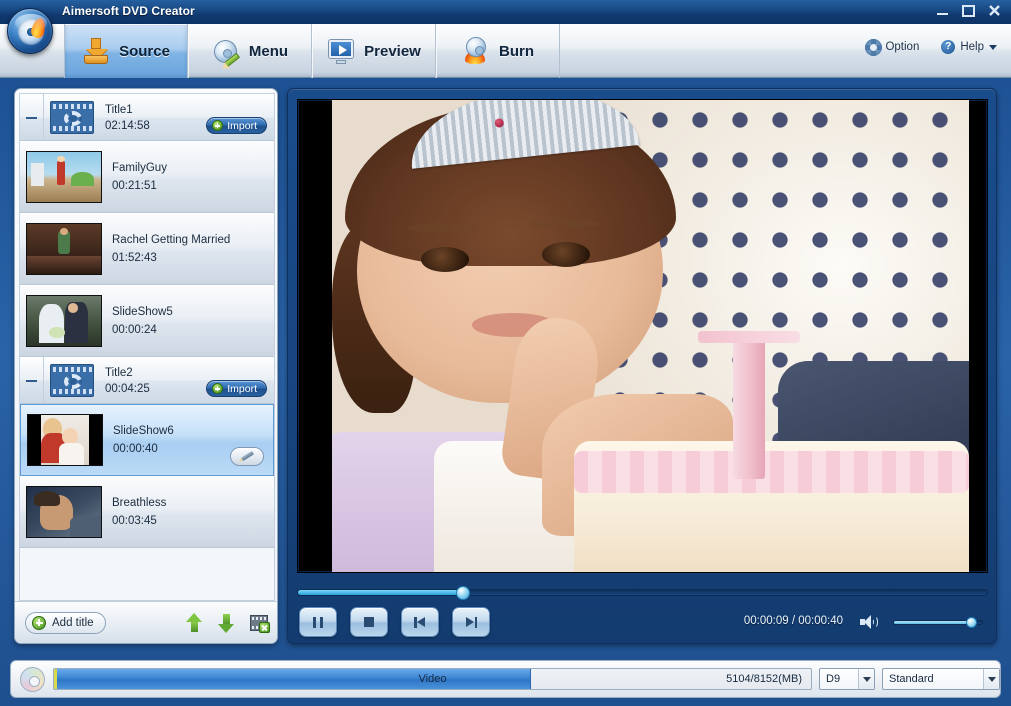 This screenshot has width=1011, height=706. Describe the element at coordinates (194, 622) in the screenshot. I see `move-up-icon` at that location.